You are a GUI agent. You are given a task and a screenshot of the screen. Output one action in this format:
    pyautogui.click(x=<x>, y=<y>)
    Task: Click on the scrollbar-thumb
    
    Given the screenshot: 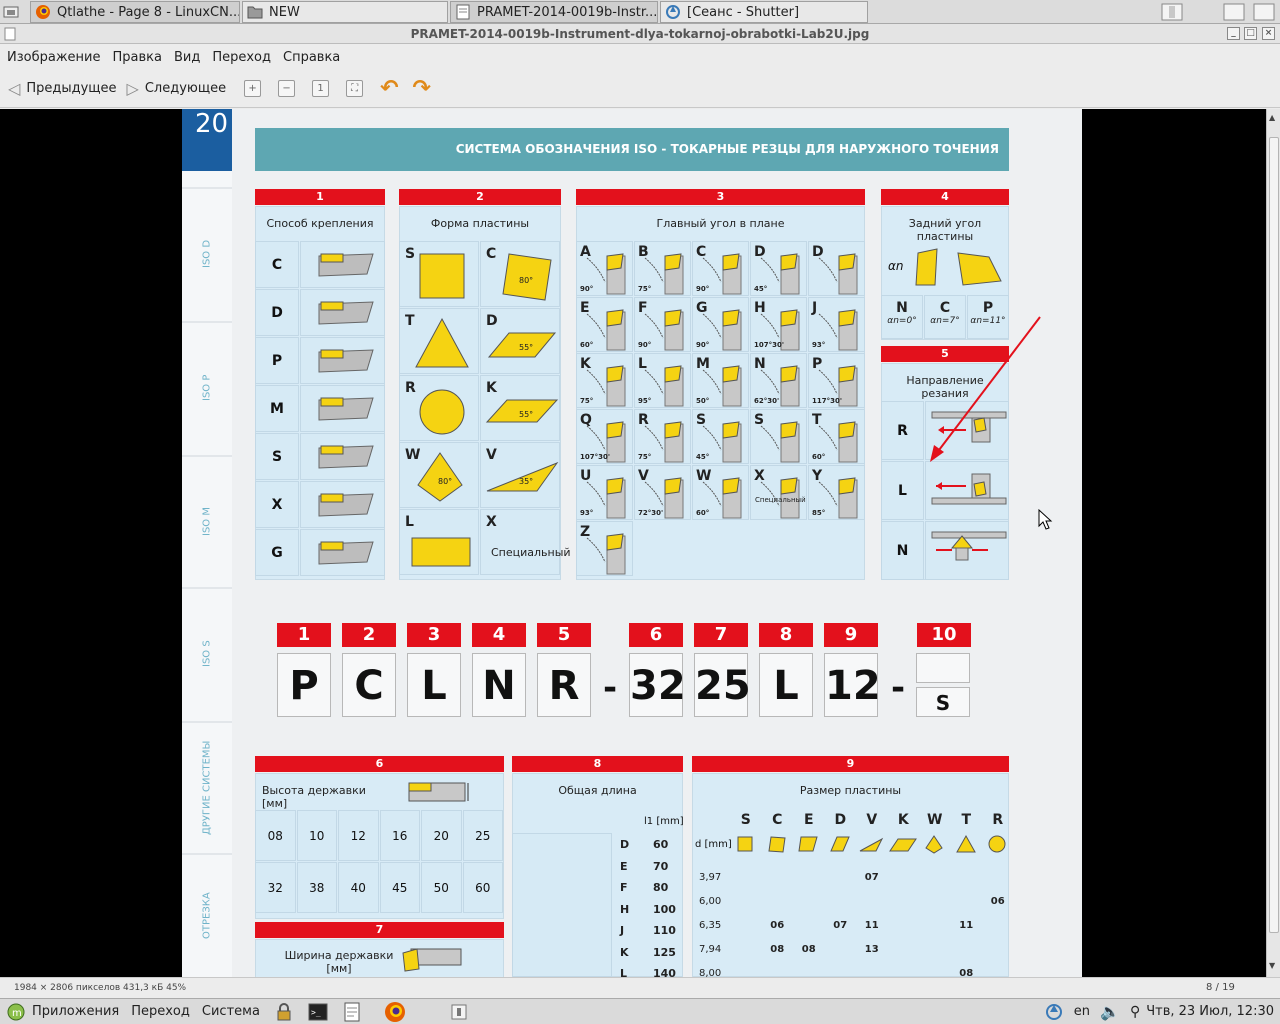 What is the action you would take?
    pyautogui.click(x=1274, y=535)
    